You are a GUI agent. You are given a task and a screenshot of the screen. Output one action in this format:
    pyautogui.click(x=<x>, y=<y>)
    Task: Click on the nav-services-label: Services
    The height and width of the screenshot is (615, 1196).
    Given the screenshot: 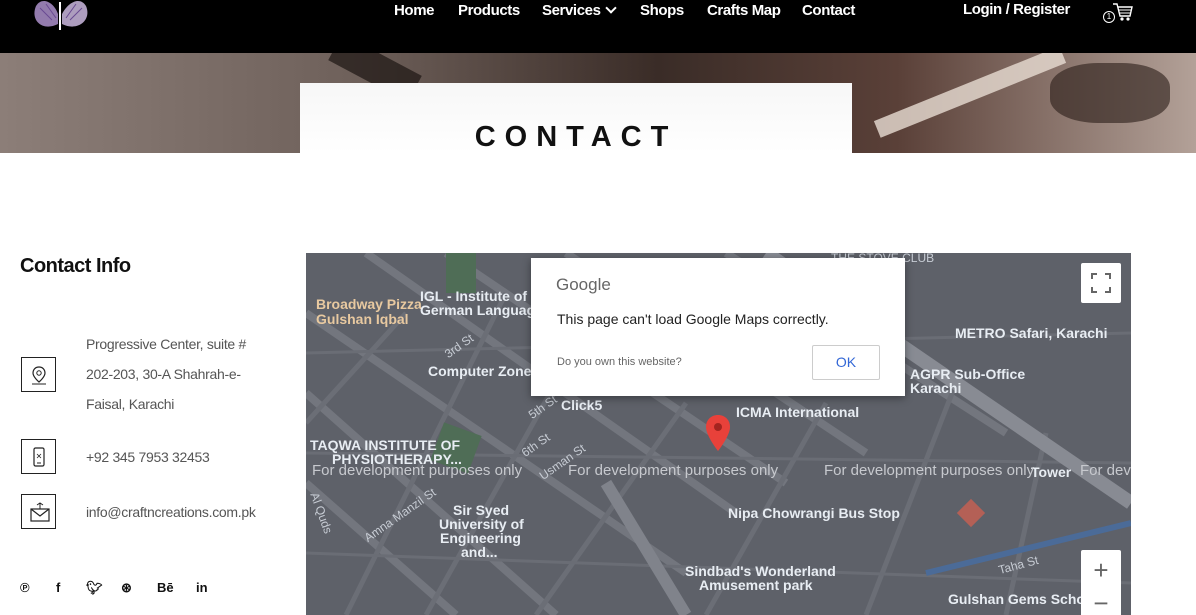 What is the action you would take?
    pyautogui.click(x=571, y=10)
    